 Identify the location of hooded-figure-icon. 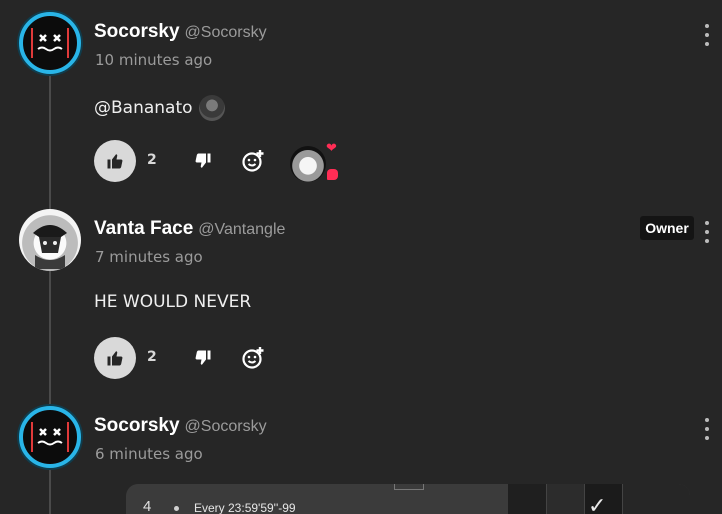
(50, 247).